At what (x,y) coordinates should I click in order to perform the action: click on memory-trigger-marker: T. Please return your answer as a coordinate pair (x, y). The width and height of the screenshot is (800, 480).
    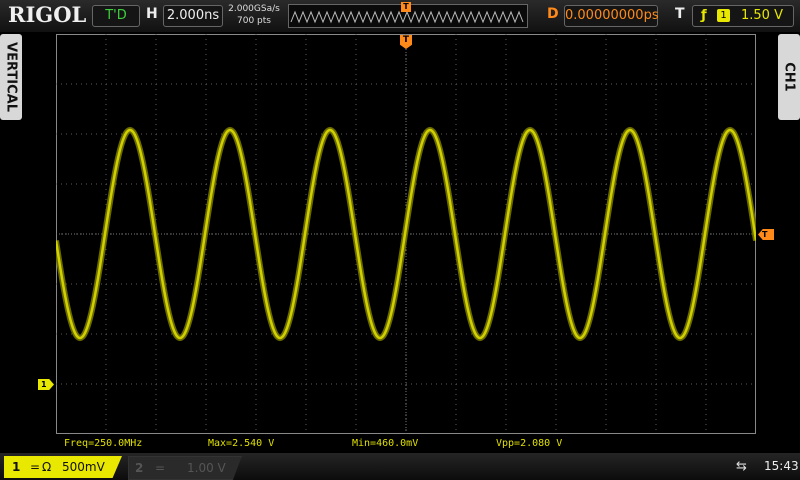
    Looking at the image, I should click on (406, 7).